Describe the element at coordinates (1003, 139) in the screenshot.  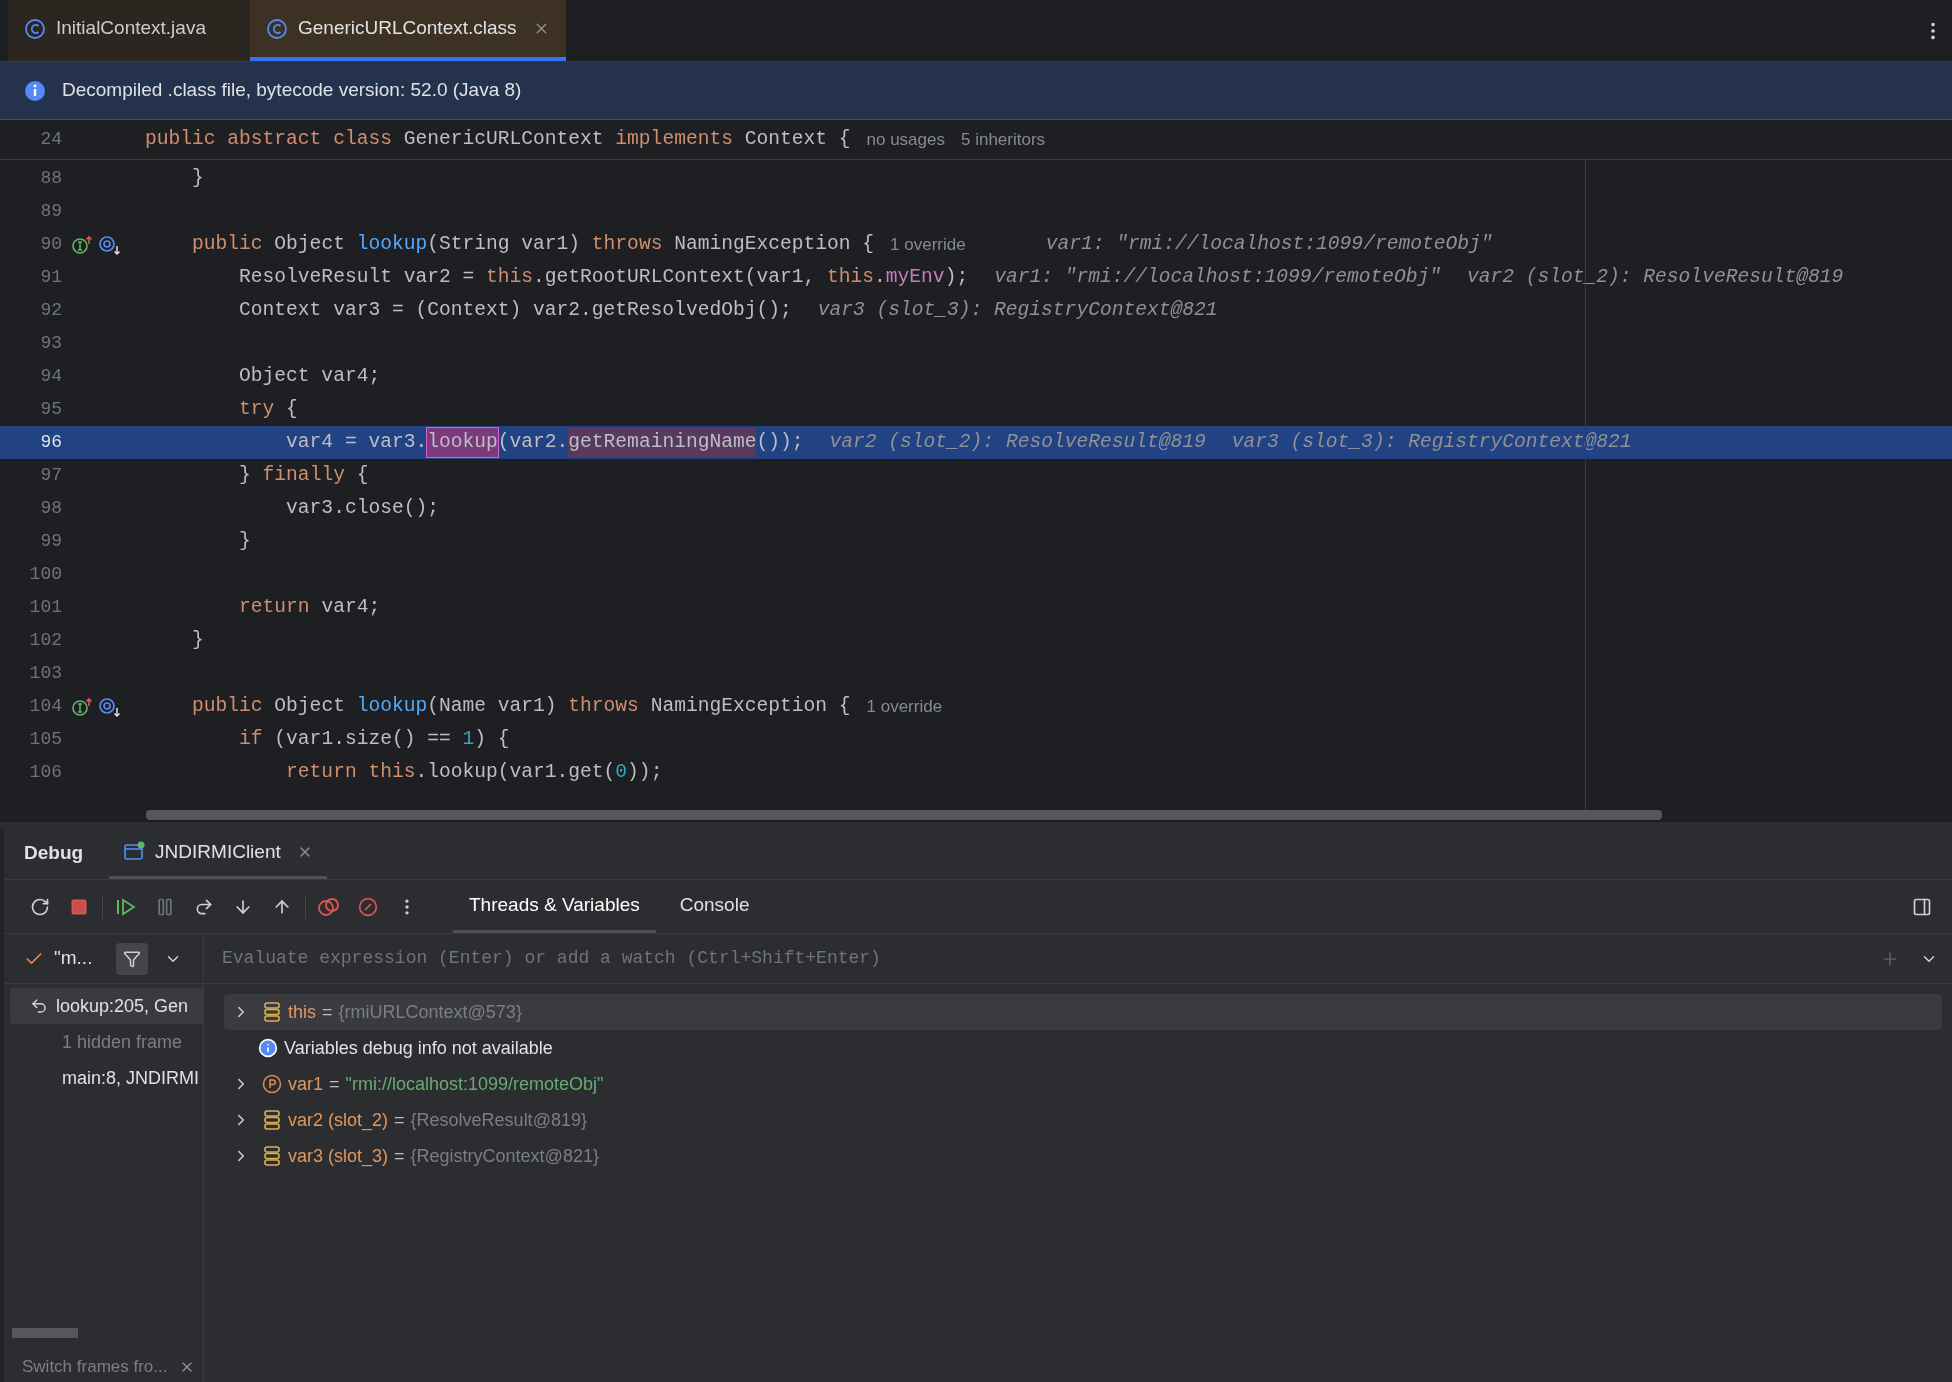
I see `code-vision-hint: 5 inheritors` at that location.